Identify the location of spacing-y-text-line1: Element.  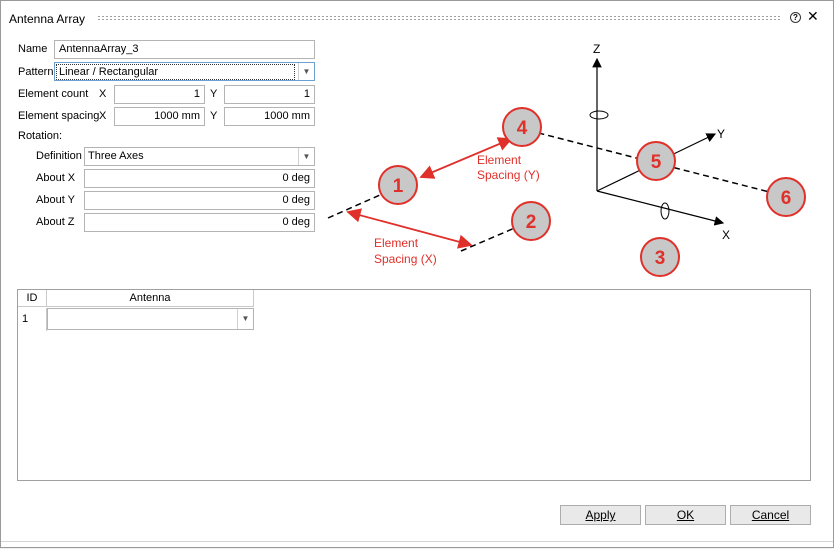
(499, 160).